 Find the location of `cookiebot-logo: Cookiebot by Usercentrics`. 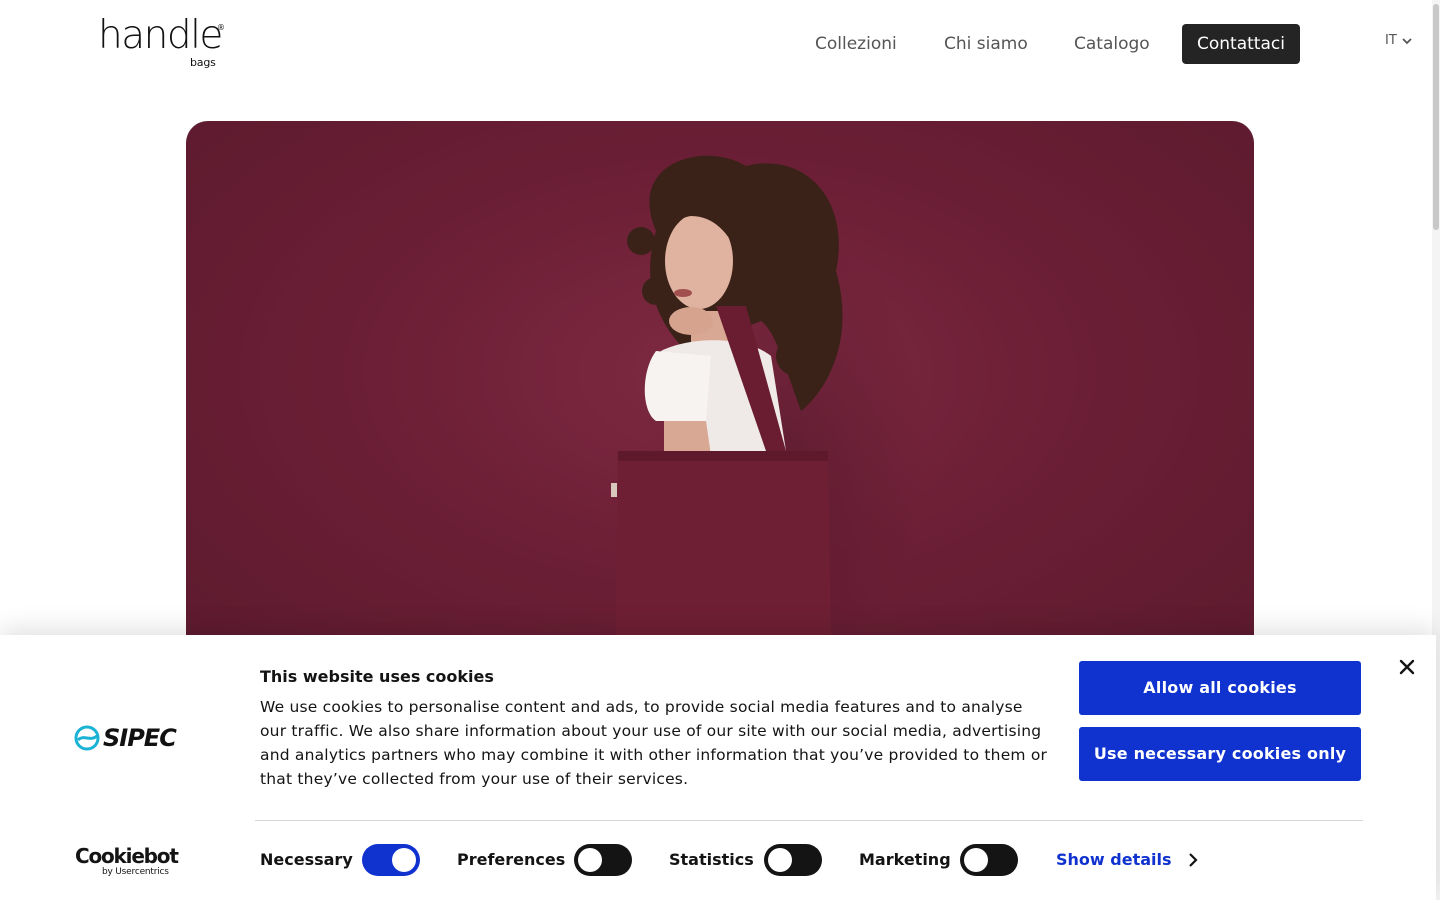

cookiebot-logo: Cookiebot by Usercentrics is located at coordinates (130, 861).